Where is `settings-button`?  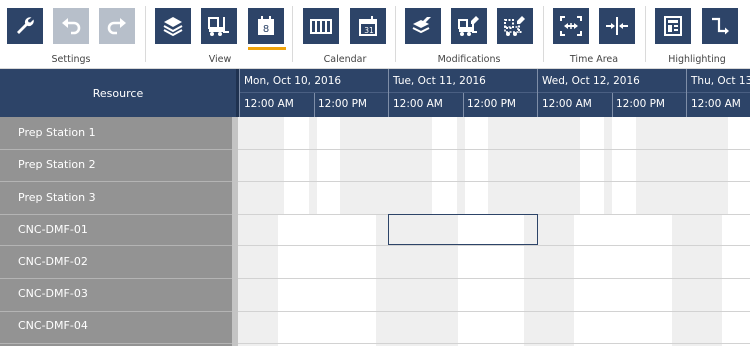
settings-button is located at coordinates (25, 26).